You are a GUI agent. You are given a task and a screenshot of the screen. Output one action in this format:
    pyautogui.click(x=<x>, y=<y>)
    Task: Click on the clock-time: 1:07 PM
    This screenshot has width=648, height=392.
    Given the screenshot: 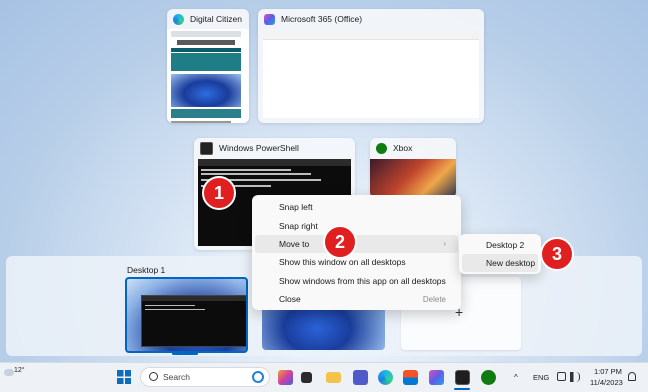 What is the action you would take?
    pyautogui.click(x=608, y=371)
    